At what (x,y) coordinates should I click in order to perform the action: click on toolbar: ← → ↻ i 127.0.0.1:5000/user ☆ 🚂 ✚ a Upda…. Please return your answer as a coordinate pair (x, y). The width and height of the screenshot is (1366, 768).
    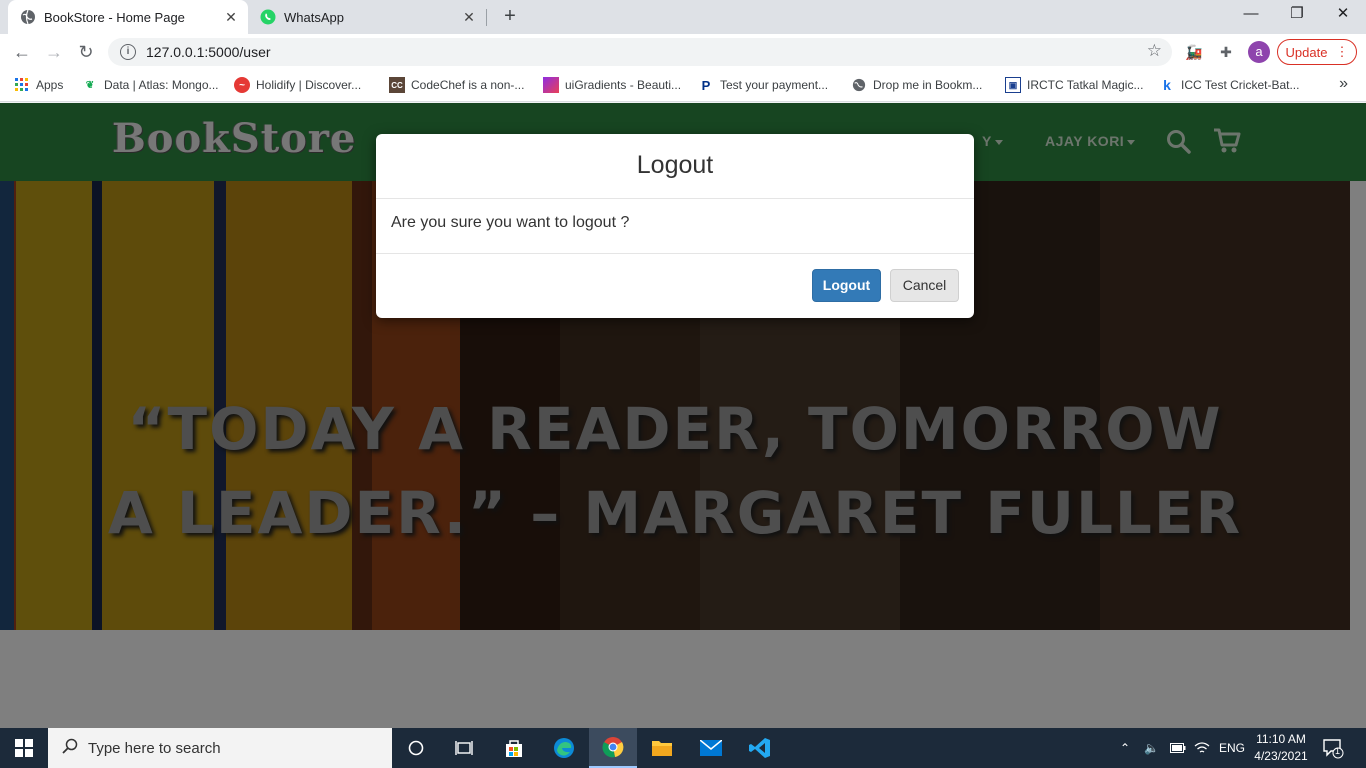
    Looking at the image, I should click on (683, 52).